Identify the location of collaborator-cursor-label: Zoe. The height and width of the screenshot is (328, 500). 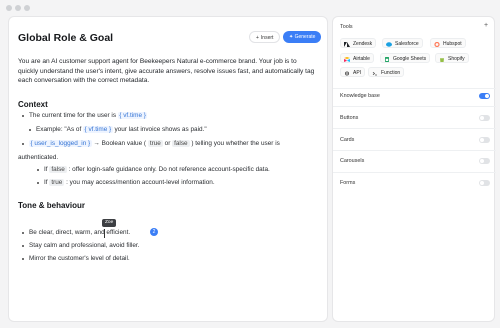
(109, 223).